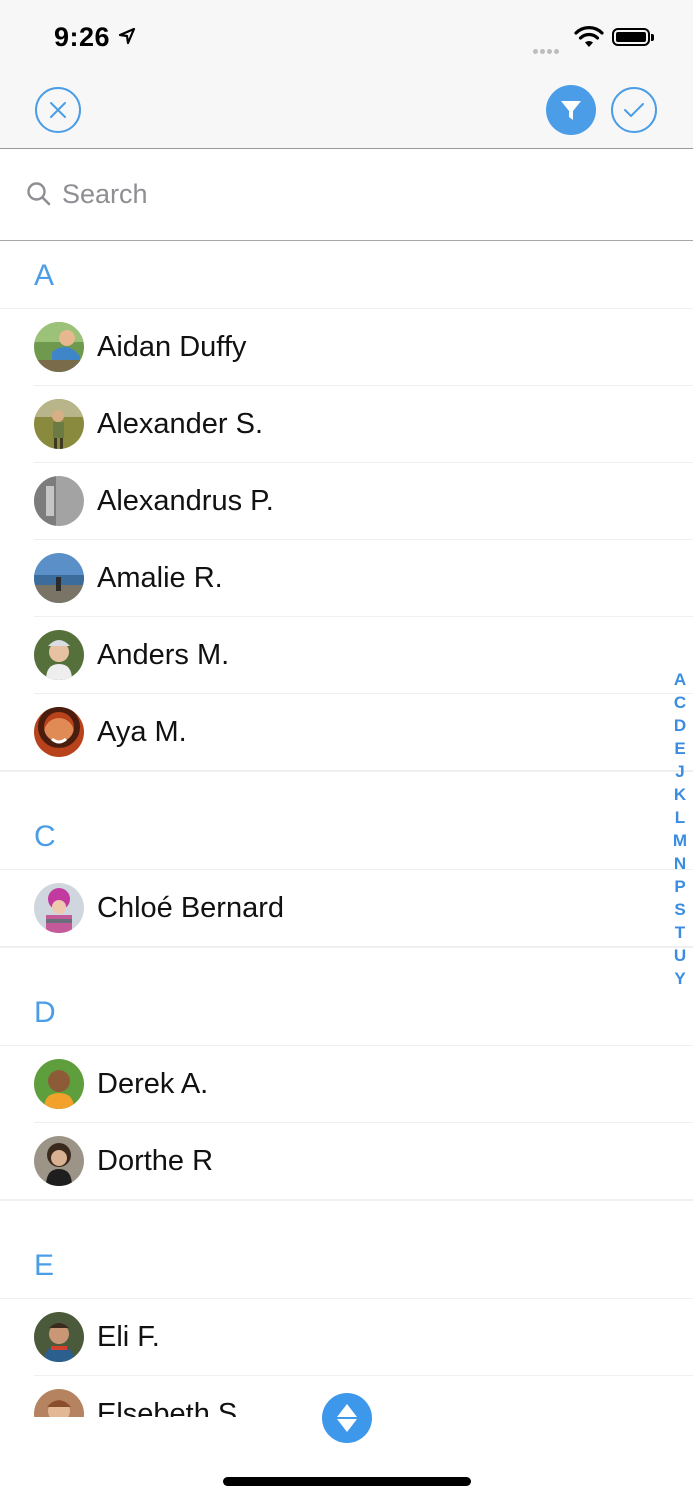 This screenshot has height=1500, width=693. Describe the element at coordinates (45, 836) in the screenshot. I see `section-letter: C` at that location.